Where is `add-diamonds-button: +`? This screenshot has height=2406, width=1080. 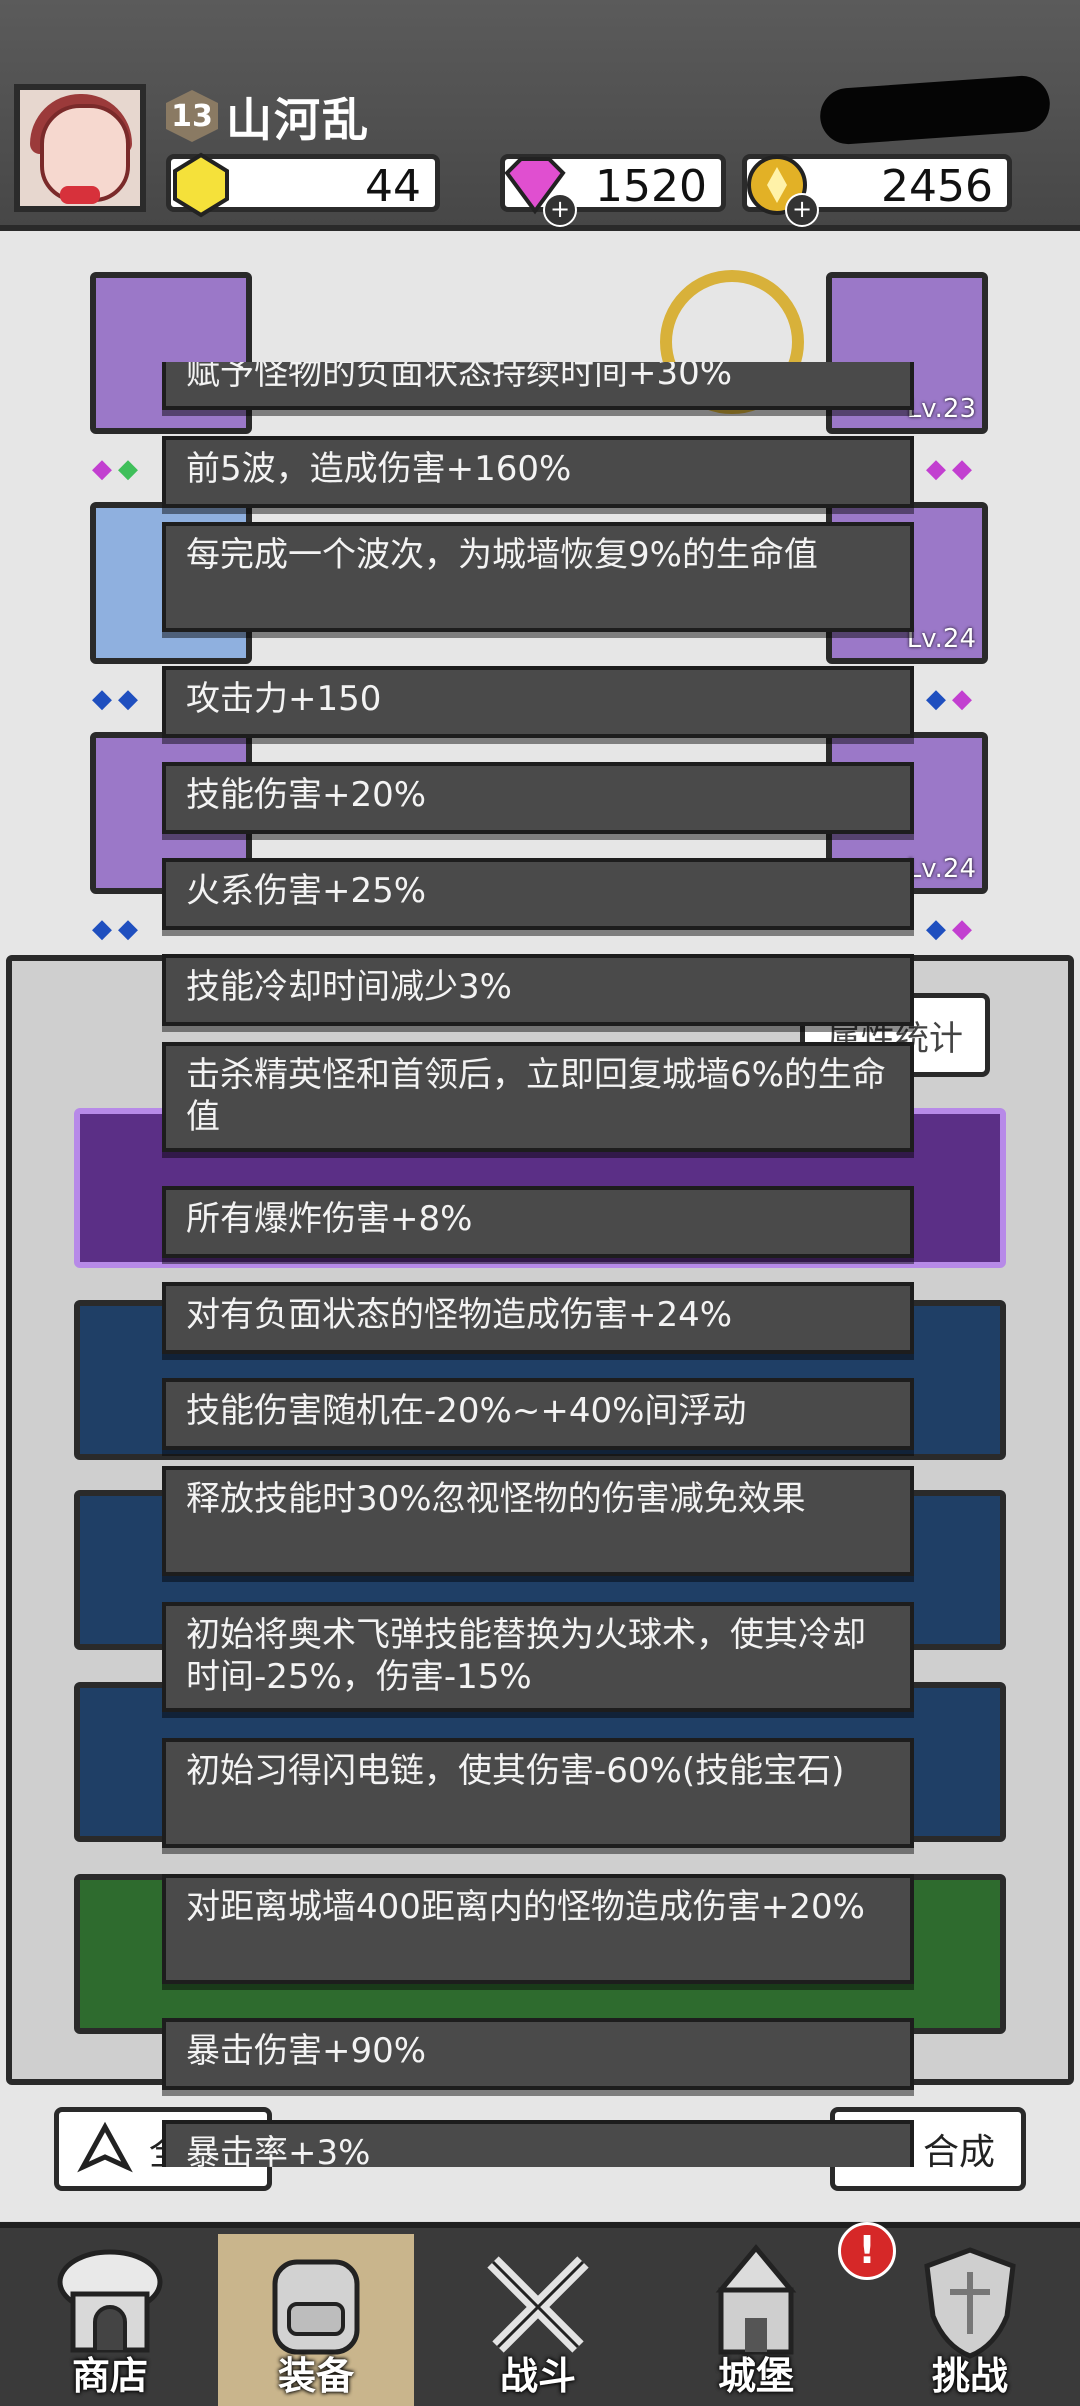 add-diamonds-button: + is located at coordinates (560, 210).